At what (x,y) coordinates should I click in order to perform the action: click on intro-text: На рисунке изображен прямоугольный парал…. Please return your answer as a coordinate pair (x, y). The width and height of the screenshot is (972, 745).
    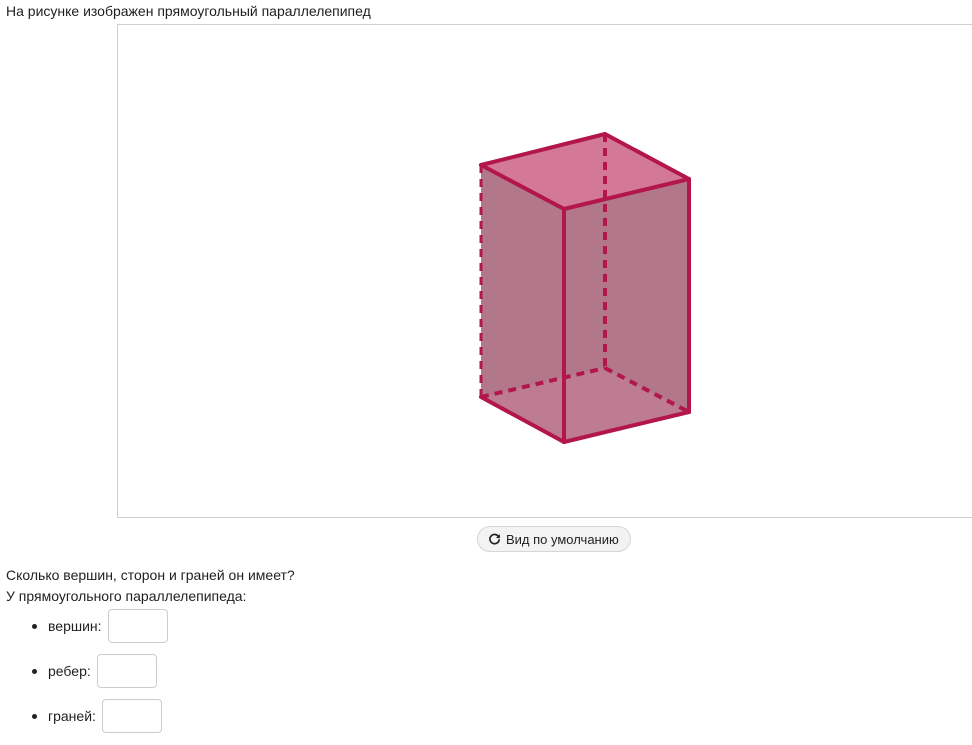
    Looking at the image, I should click on (188, 11).